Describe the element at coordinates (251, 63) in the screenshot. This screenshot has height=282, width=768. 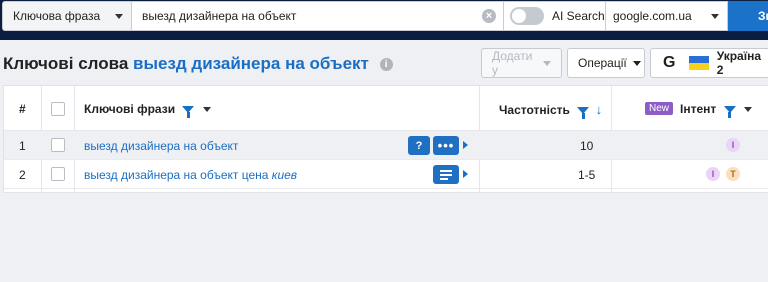
I see `page-title-keyword: выезд дизайнера на объект` at that location.